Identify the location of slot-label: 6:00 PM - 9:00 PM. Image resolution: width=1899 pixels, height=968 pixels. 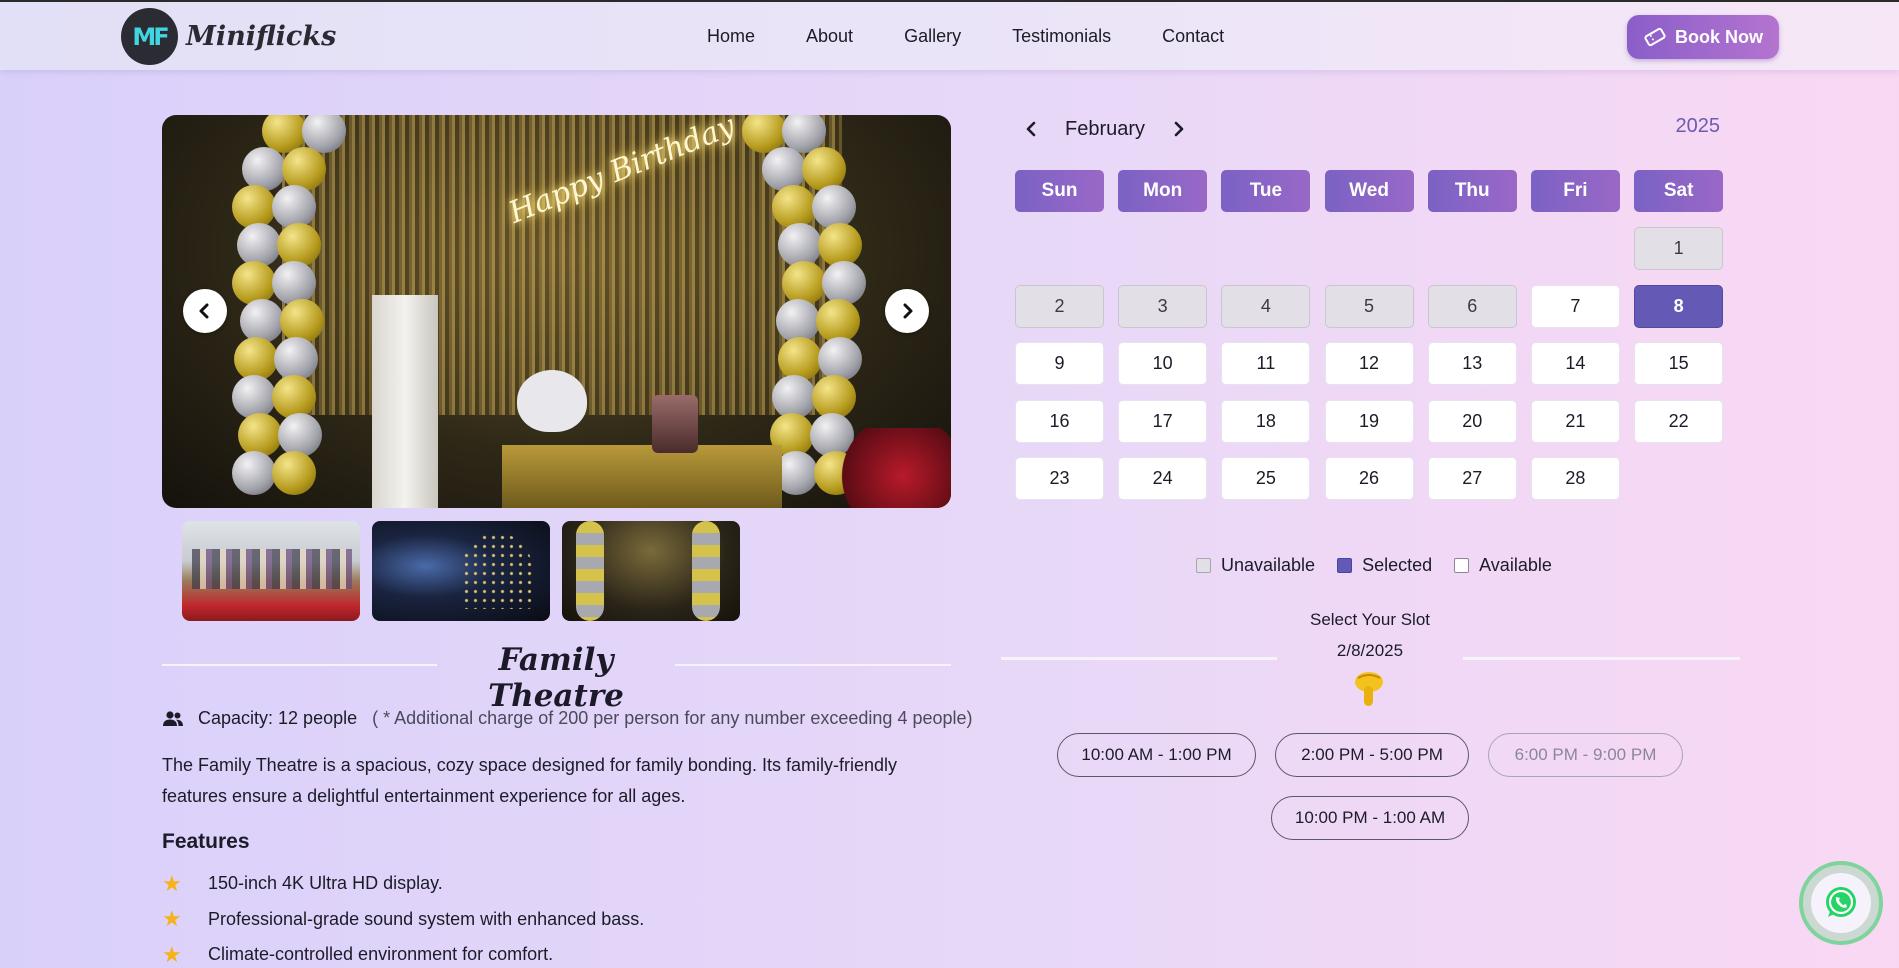
(1585, 754).